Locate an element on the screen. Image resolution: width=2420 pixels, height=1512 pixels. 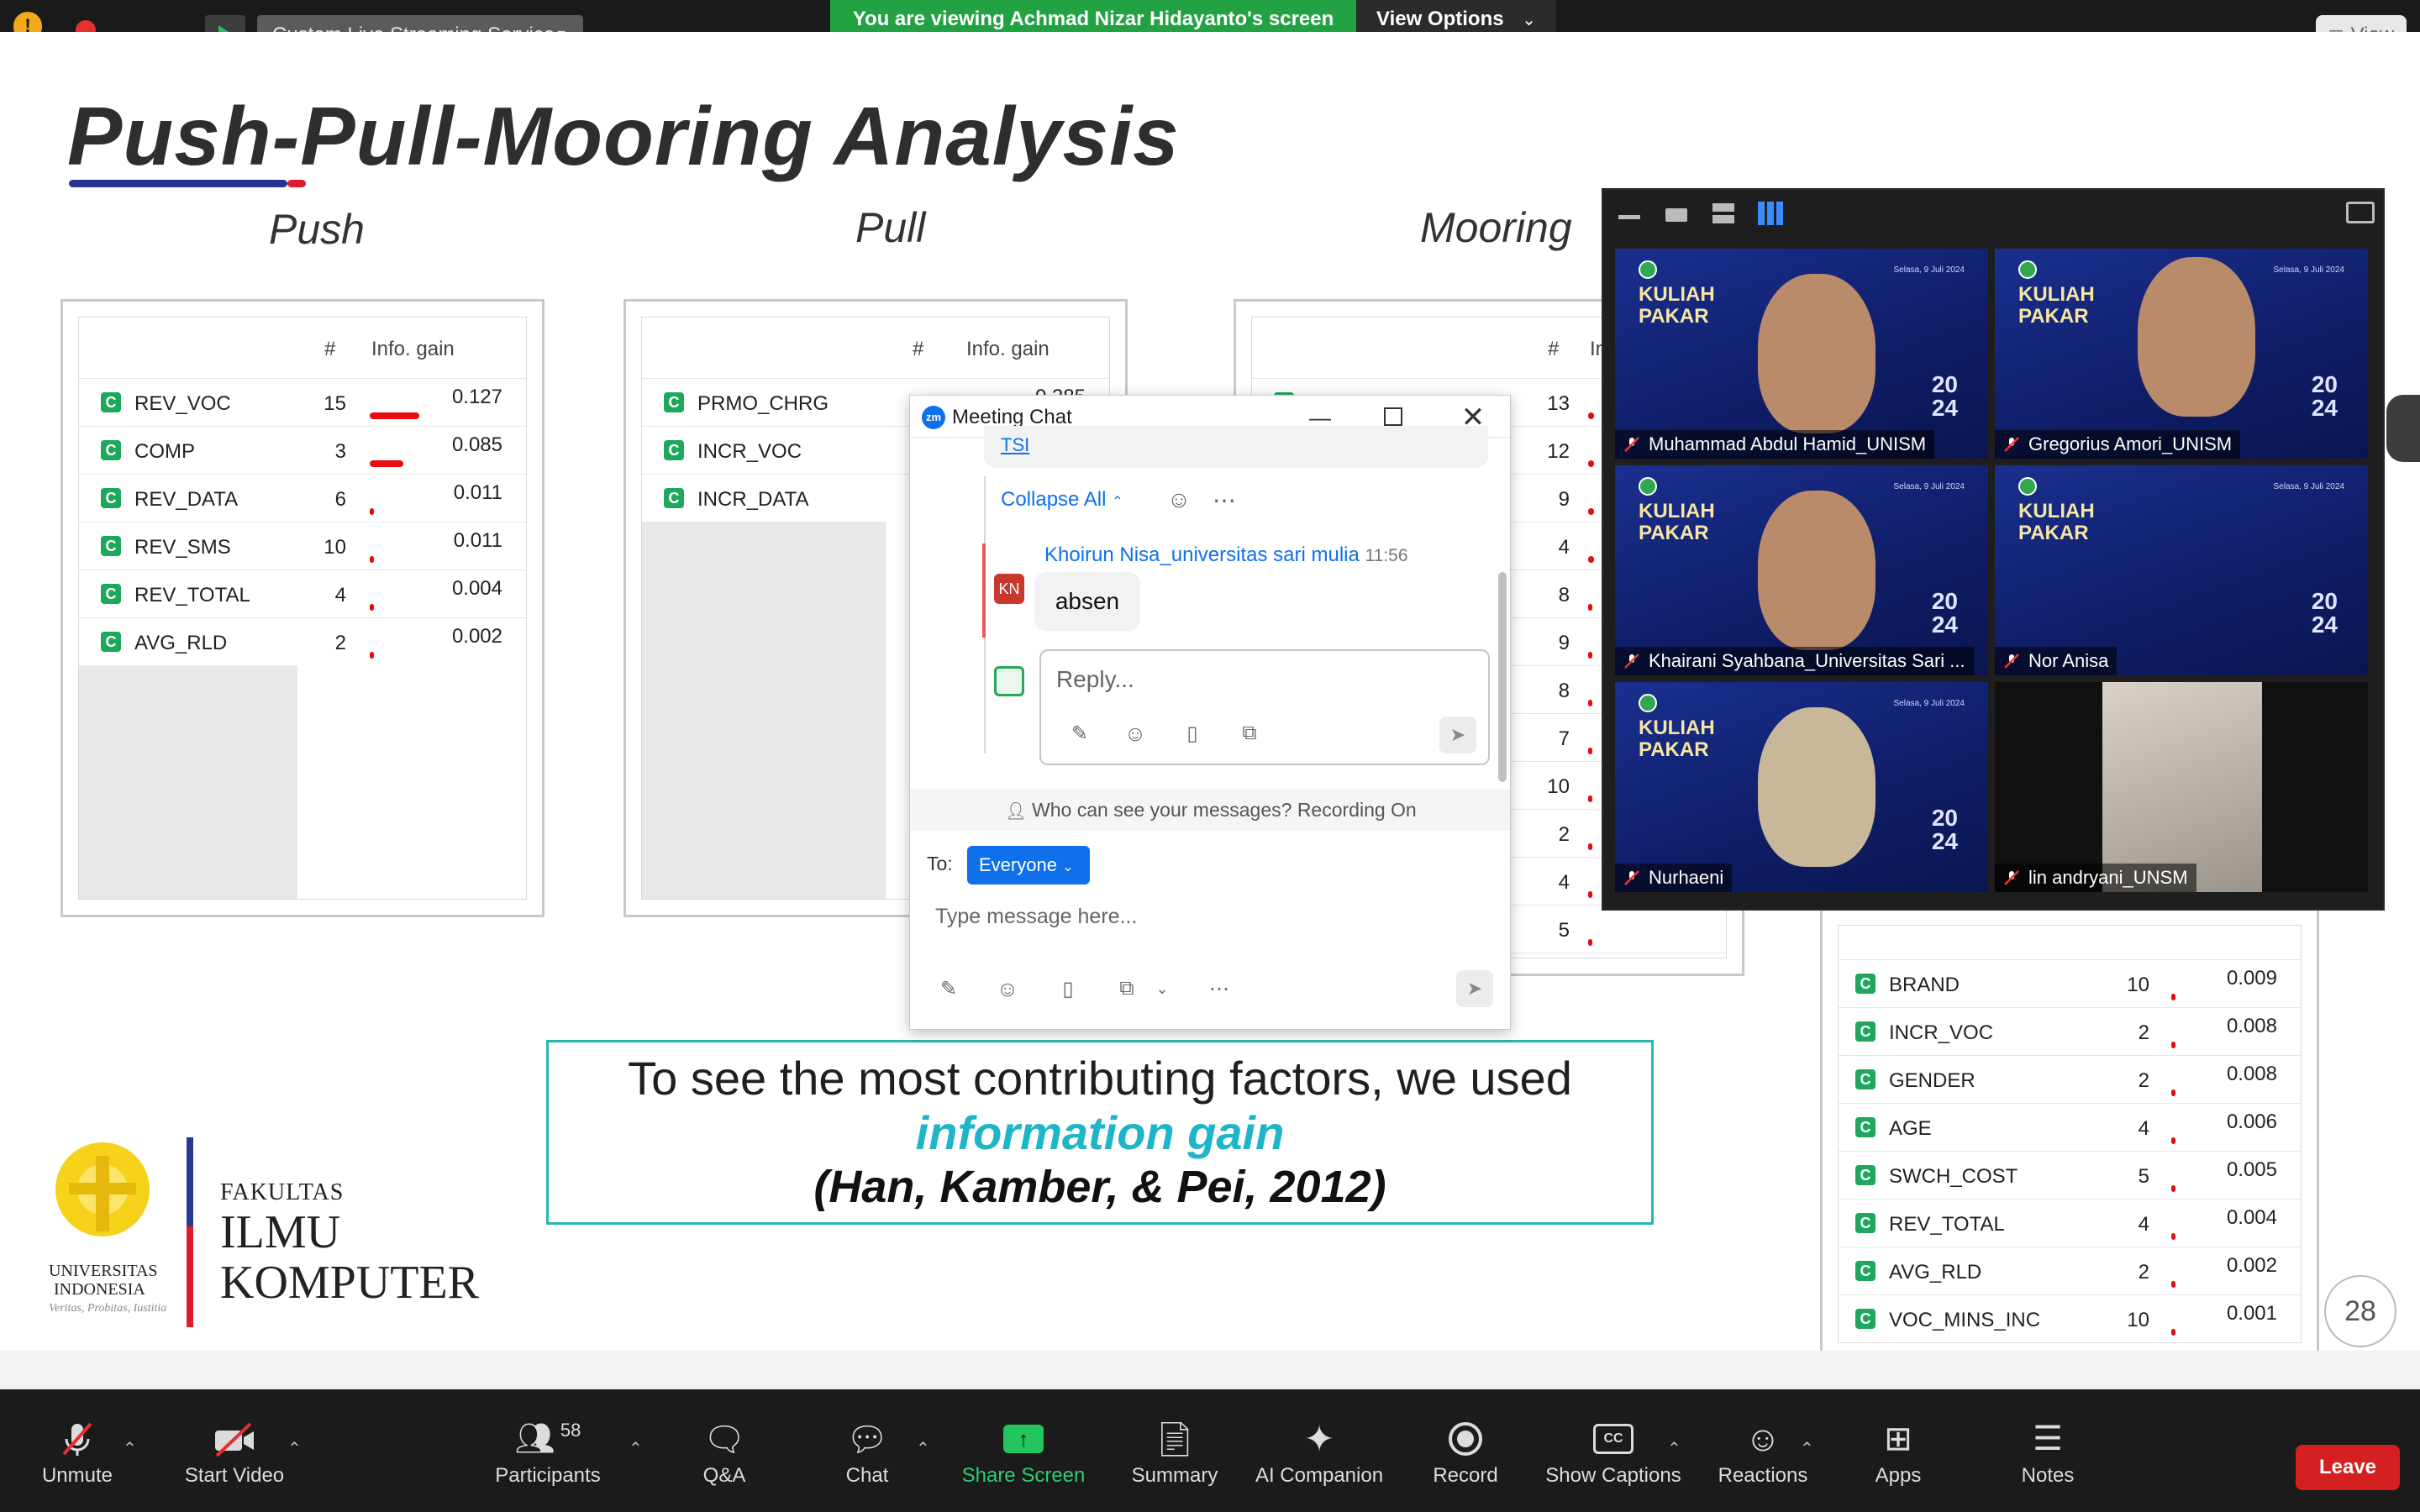
reactions-button: ☺ Reactions is located at coordinates (1763, 1450).